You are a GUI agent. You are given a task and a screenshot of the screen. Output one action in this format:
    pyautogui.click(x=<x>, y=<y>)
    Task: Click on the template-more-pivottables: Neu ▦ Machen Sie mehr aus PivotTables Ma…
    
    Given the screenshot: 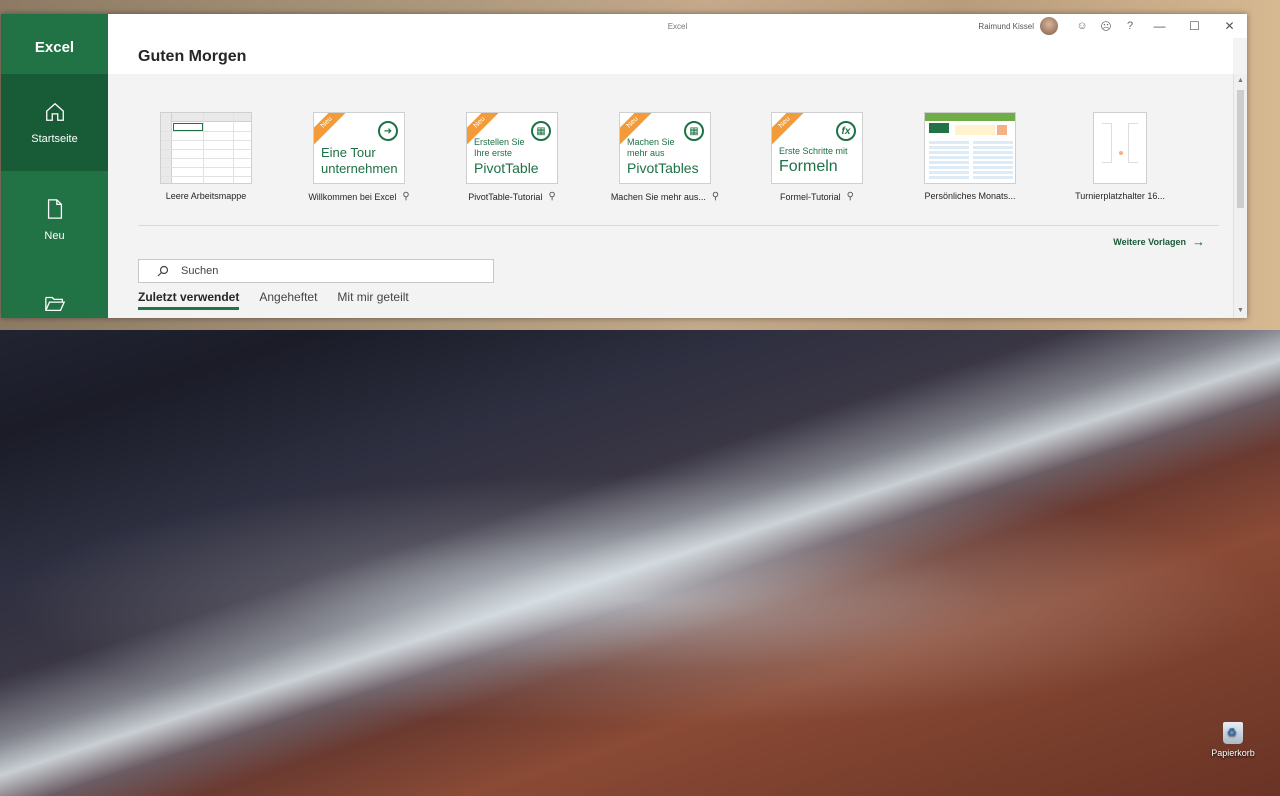 What is the action you would take?
    pyautogui.click(x=665, y=157)
    